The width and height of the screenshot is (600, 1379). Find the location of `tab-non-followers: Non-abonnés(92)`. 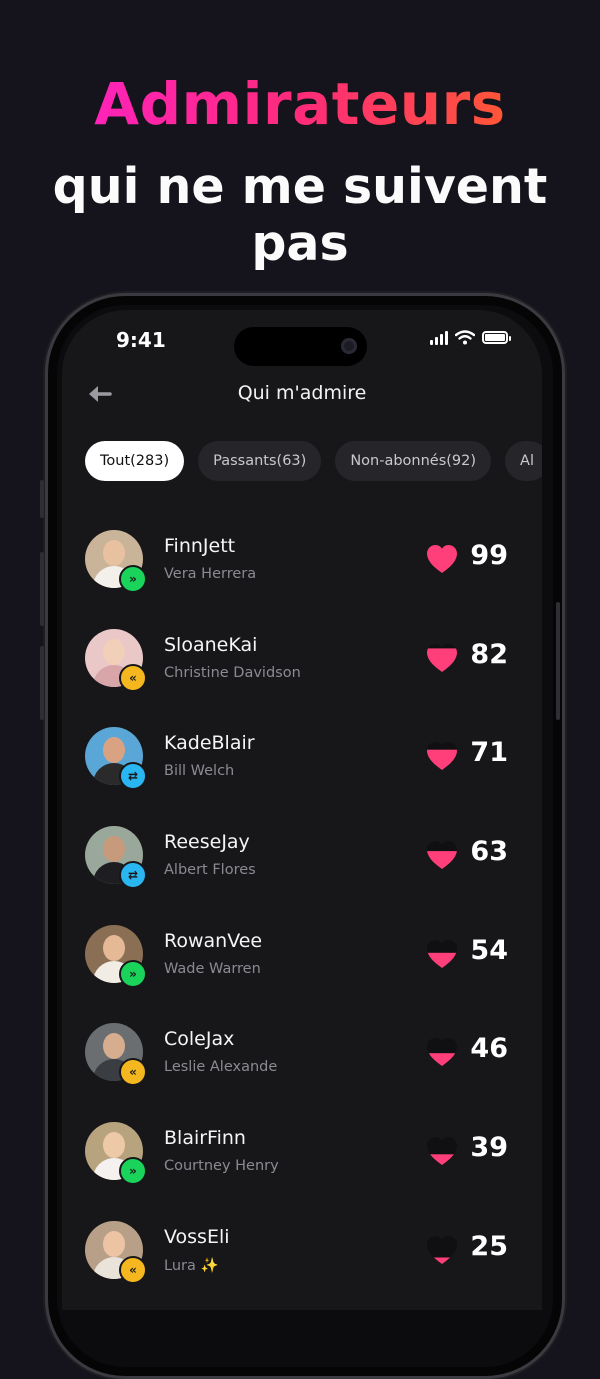

tab-non-followers: Non-abonnés(92) is located at coordinates (413, 461).